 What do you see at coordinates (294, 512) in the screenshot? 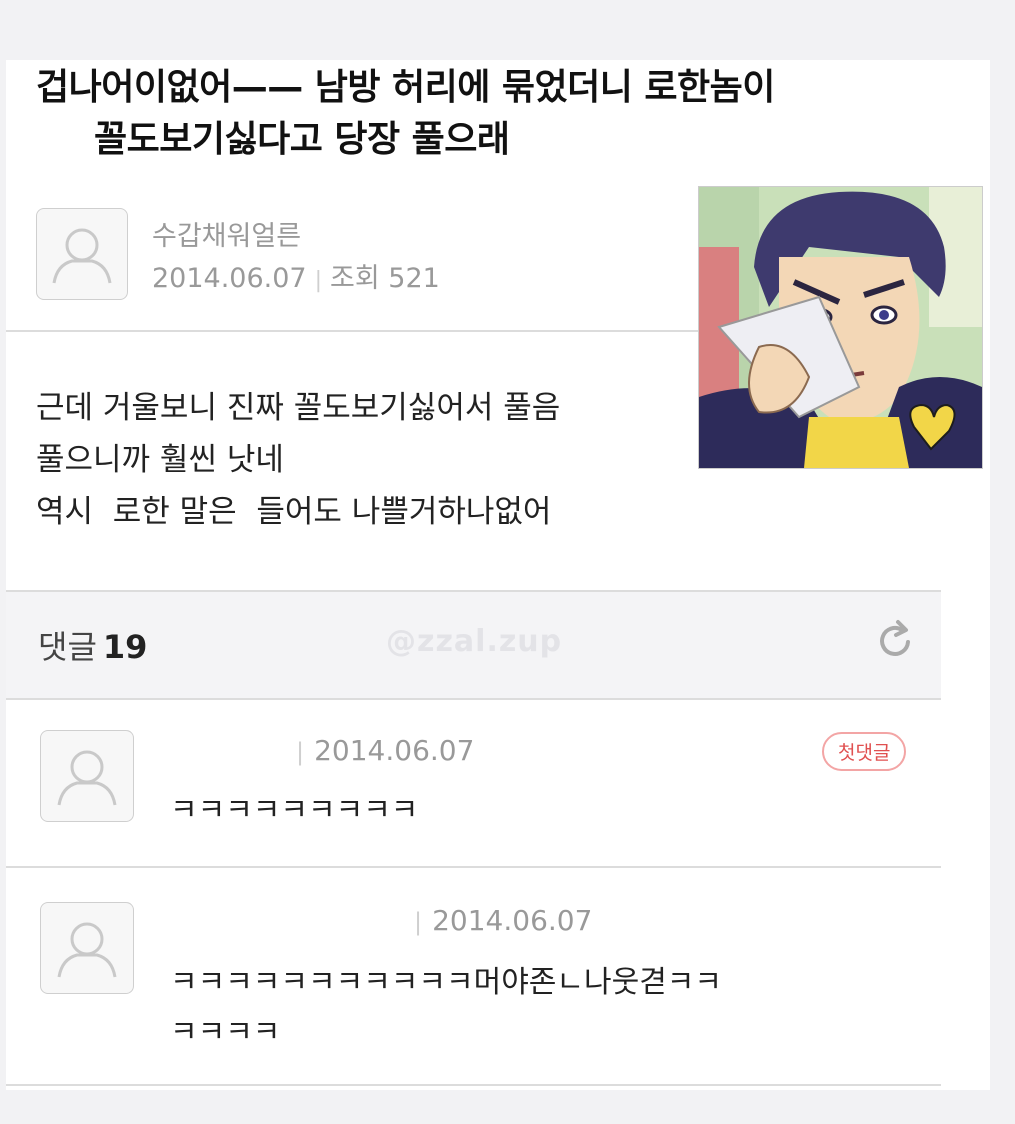
I see `post-body-line: 역시 로한 말은 들어도 나쁠거하나없어` at bounding box center [294, 512].